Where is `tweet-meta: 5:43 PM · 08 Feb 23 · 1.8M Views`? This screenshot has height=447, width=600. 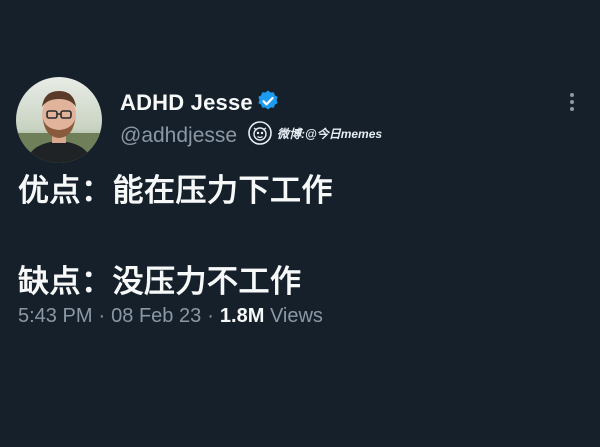 tweet-meta: 5:43 PM · 08 Feb 23 · 1.8M Views is located at coordinates (170, 316).